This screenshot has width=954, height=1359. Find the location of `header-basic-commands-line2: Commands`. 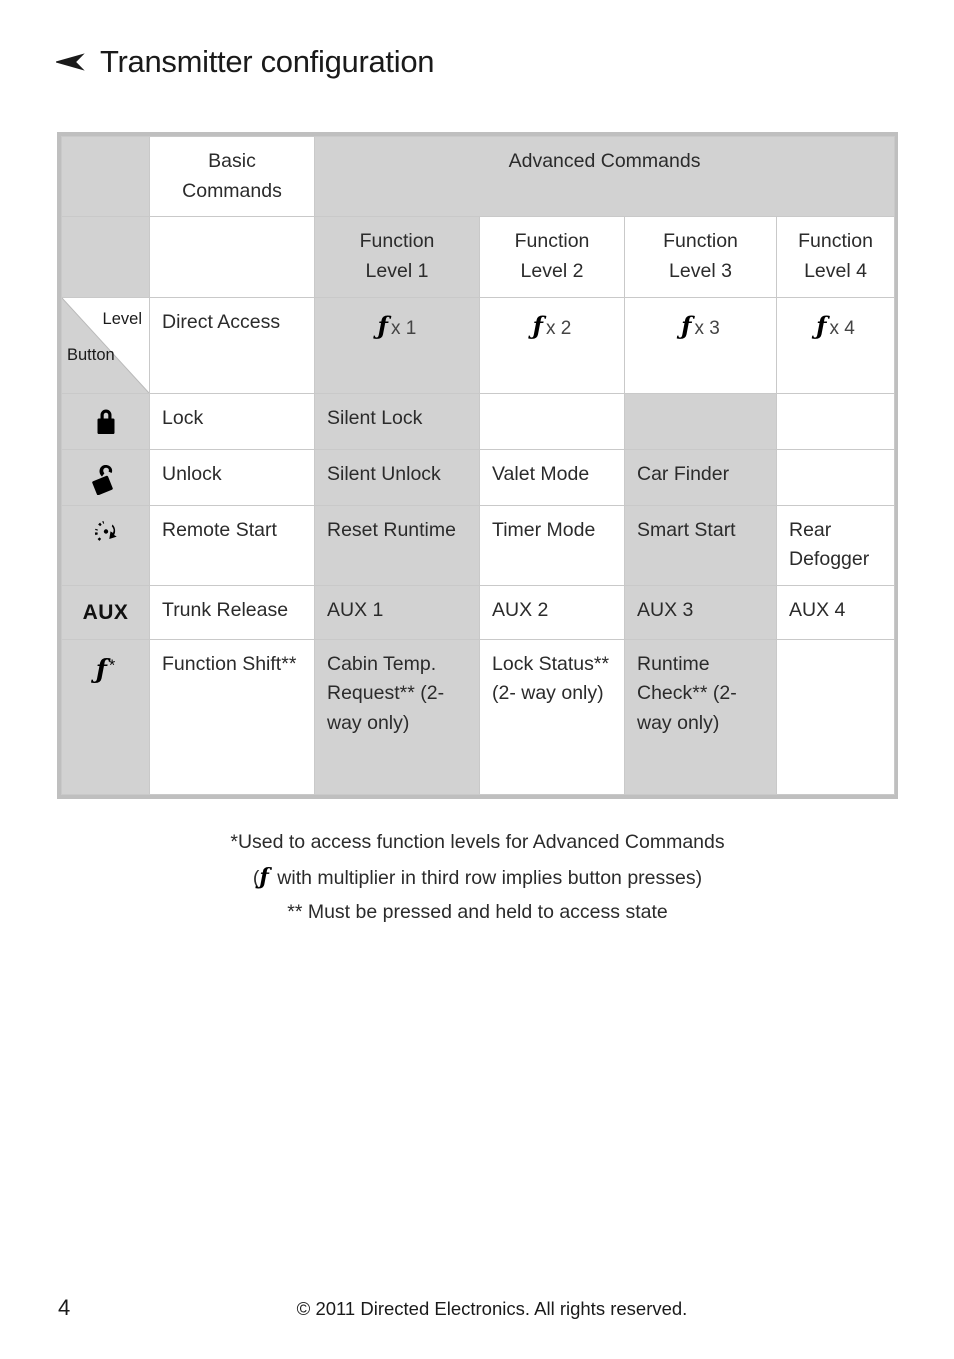

header-basic-commands-line2: Commands is located at coordinates (232, 190).